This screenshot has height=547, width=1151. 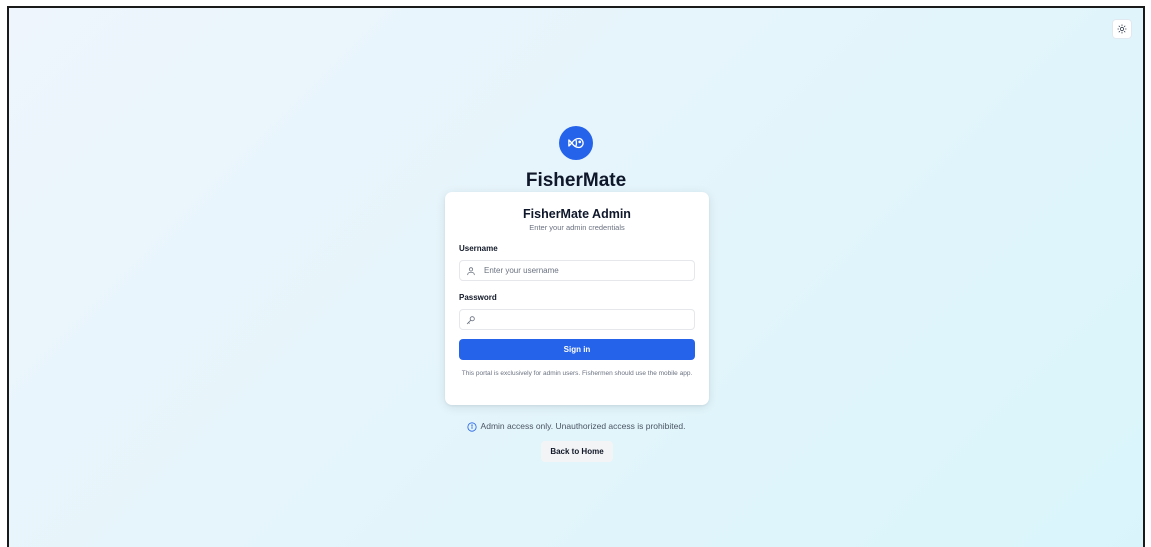 I want to click on fish-icon, so click(x=576, y=143).